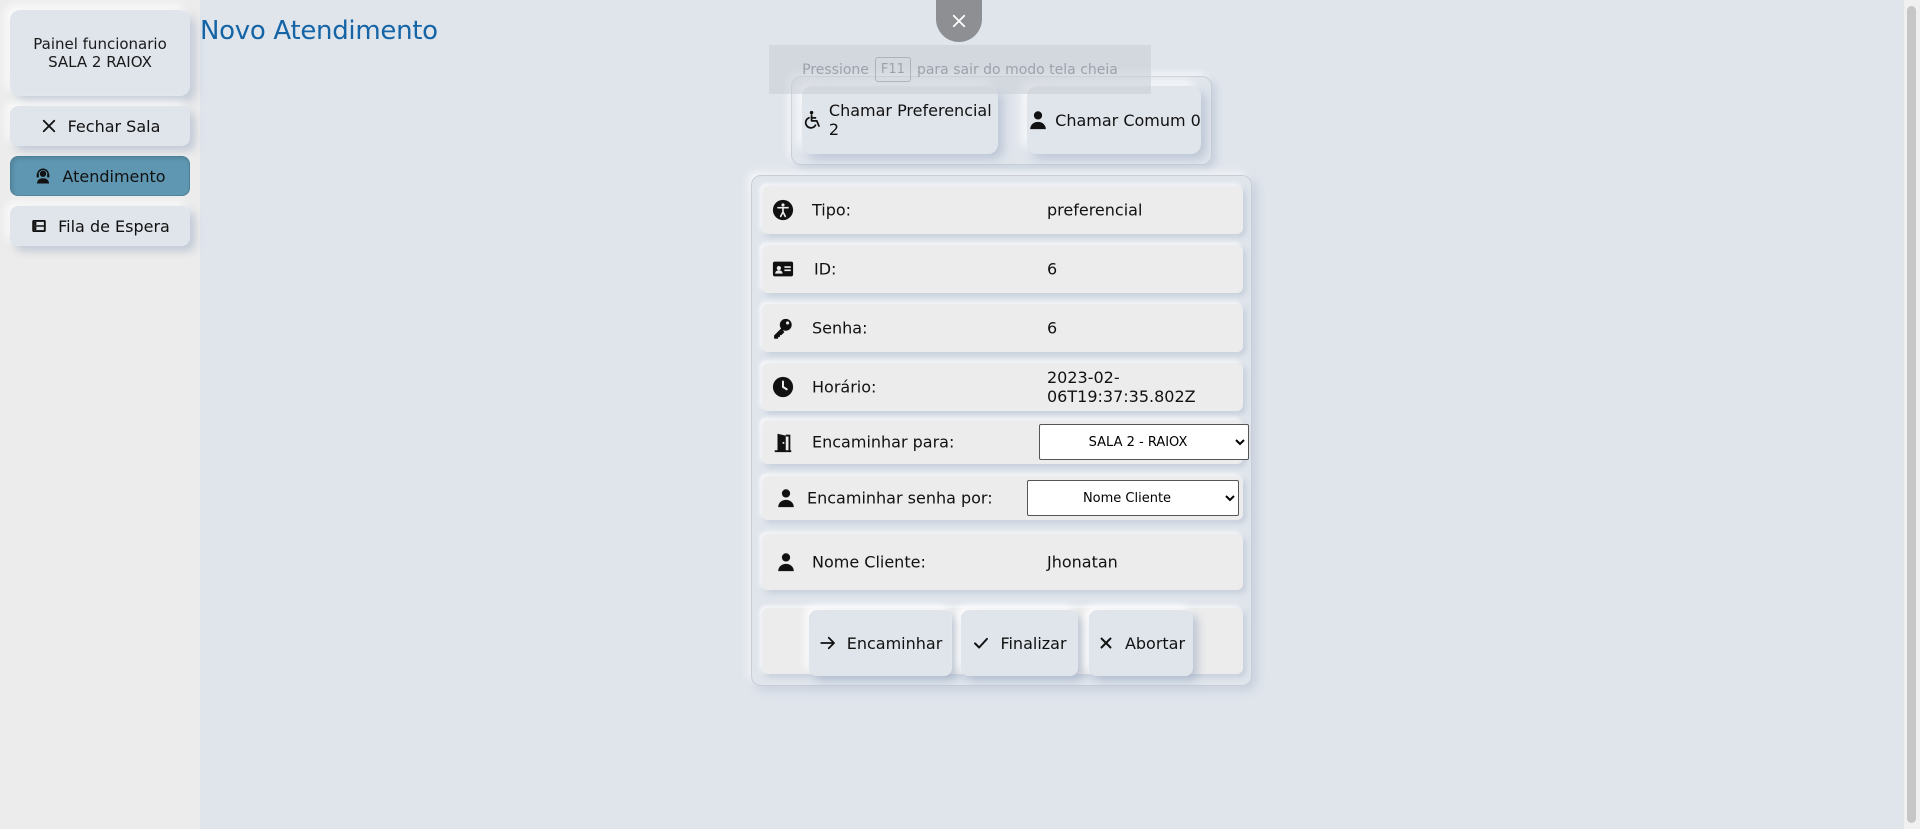 Image resolution: width=1920 pixels, height=829 pixels. I want to click on senha-row: Senha: 6, so click(1002, 328).